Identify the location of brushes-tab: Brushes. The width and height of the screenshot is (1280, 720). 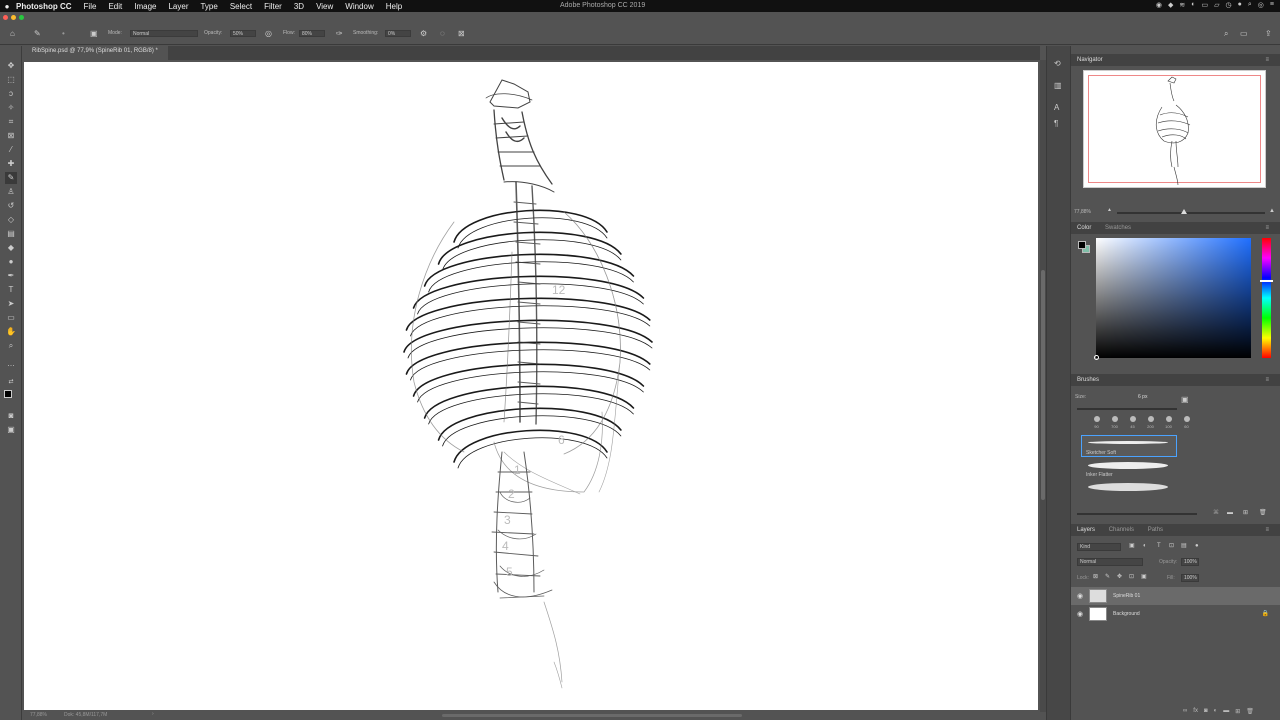
(1088, 380).